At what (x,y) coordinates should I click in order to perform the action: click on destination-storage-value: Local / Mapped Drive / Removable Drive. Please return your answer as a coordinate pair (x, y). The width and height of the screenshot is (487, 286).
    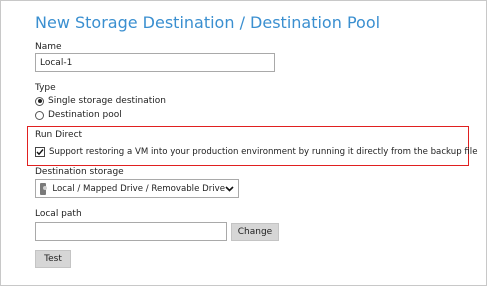
    Looking at the image, I should click on (138, 188).